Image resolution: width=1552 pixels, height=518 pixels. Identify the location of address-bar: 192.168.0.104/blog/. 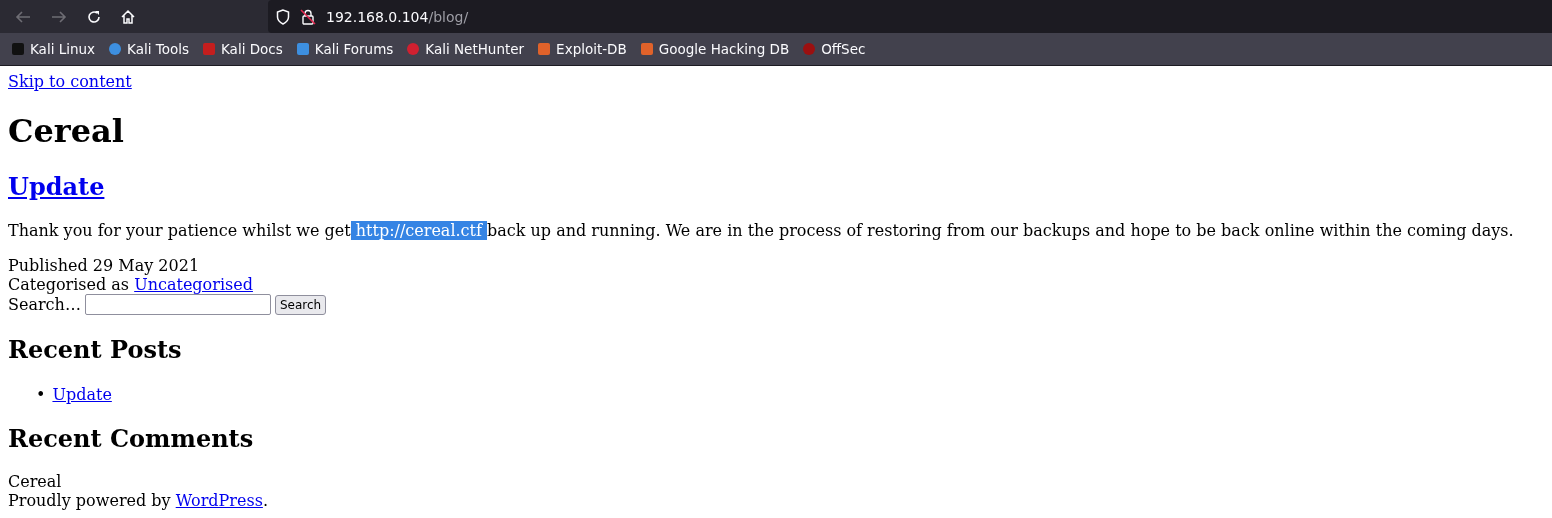
(910, 16).